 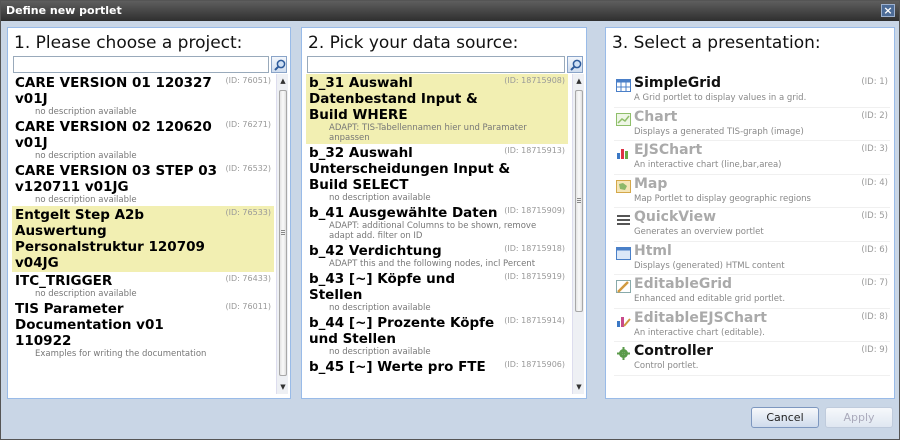 I want to click on datasource-item-id: (ID: 18715909), so click(x=534, y=210).